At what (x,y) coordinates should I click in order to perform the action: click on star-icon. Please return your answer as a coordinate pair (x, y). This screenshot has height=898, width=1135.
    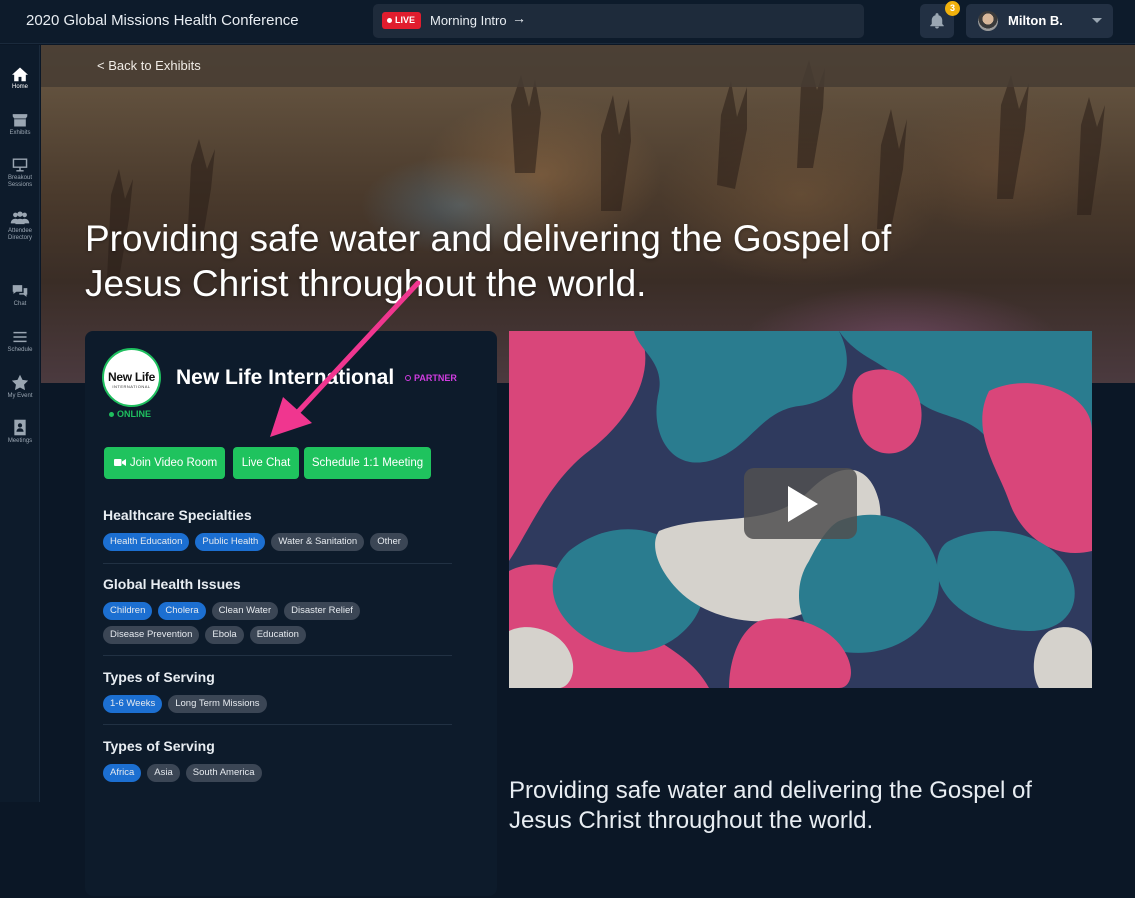
    Looking at the image, I should click on (20, 382).